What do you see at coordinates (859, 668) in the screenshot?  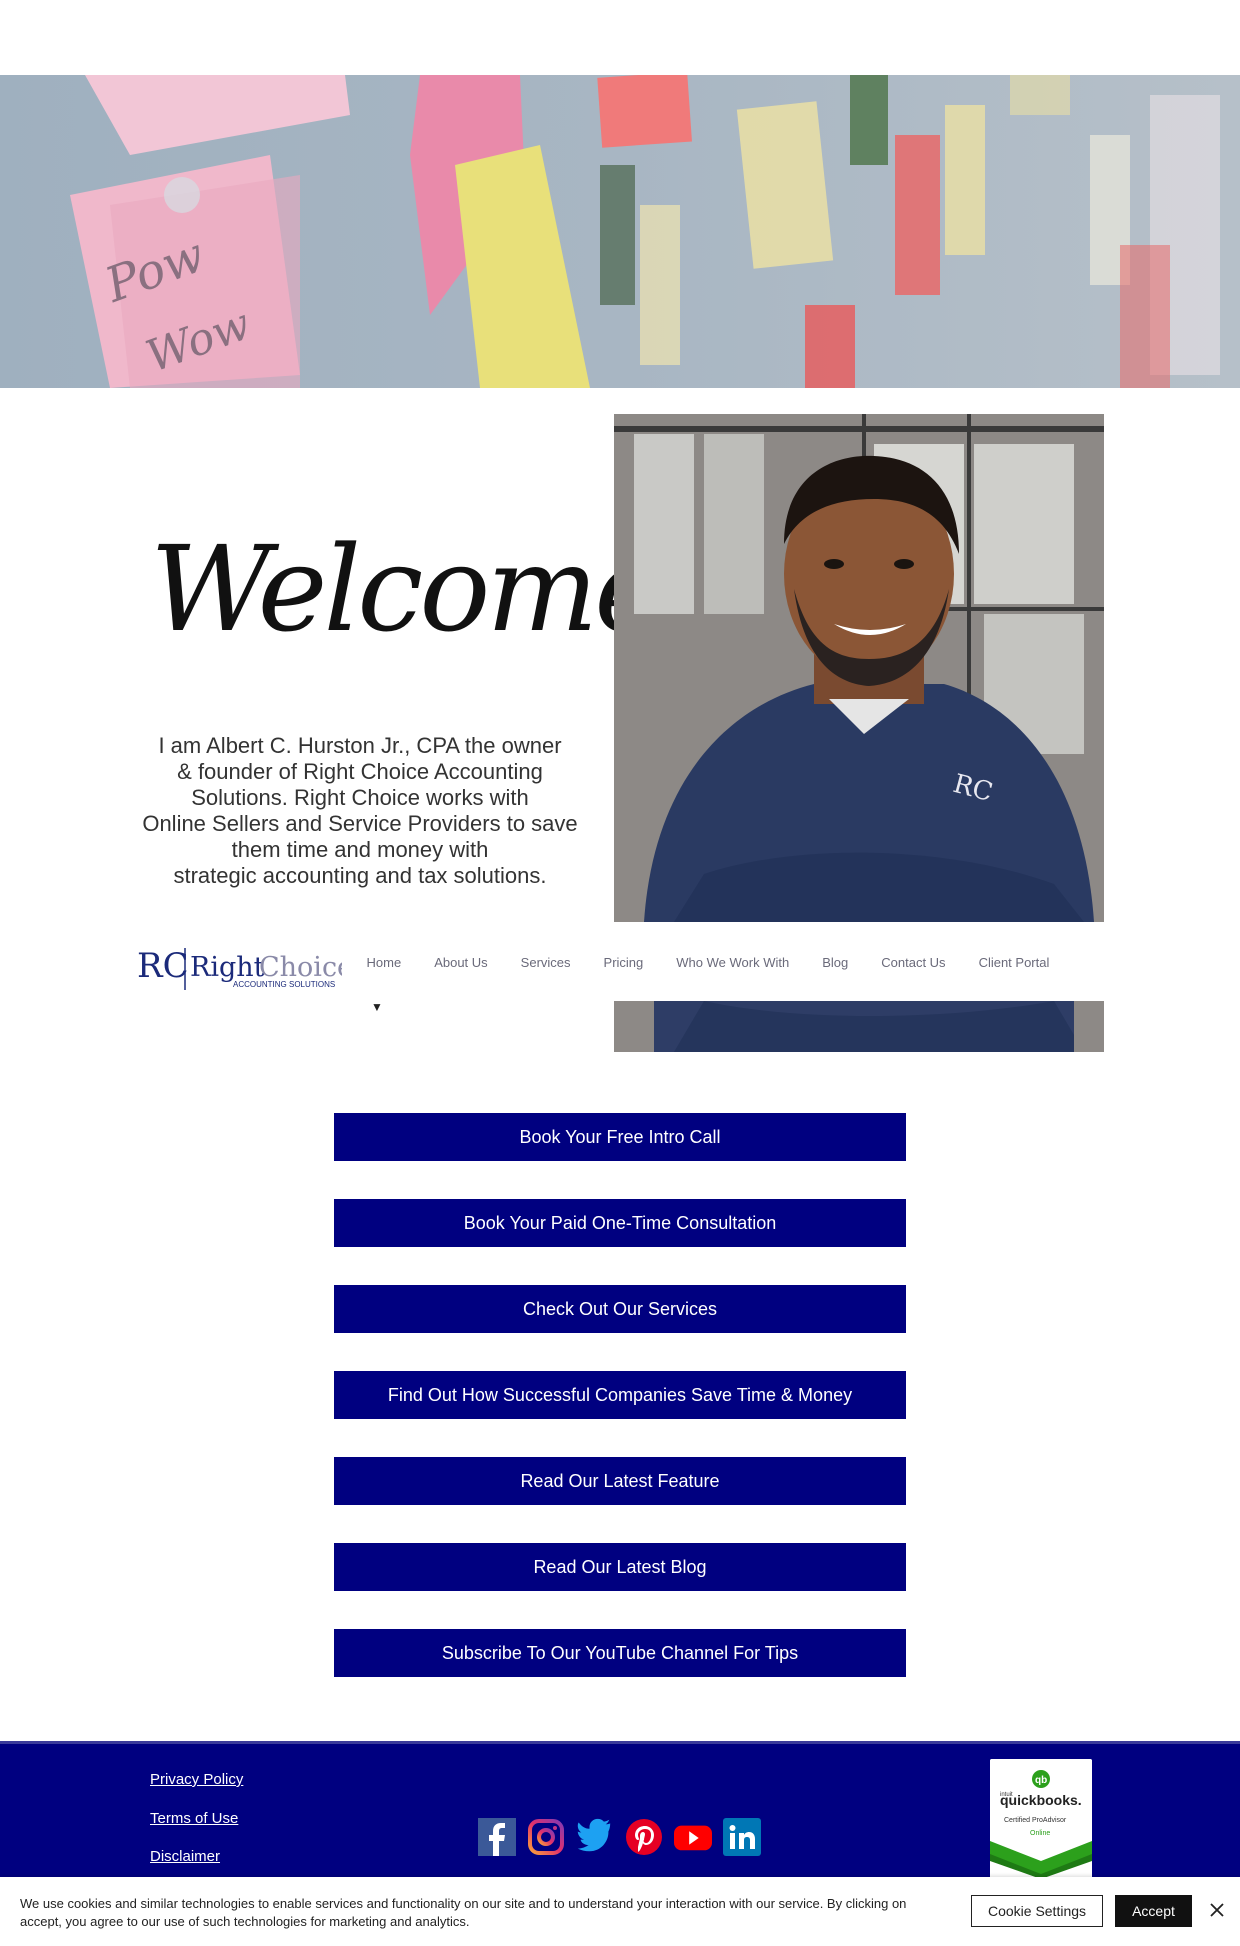 I see `owner-portrait-photo: RC` at bounding box center [859, 668].